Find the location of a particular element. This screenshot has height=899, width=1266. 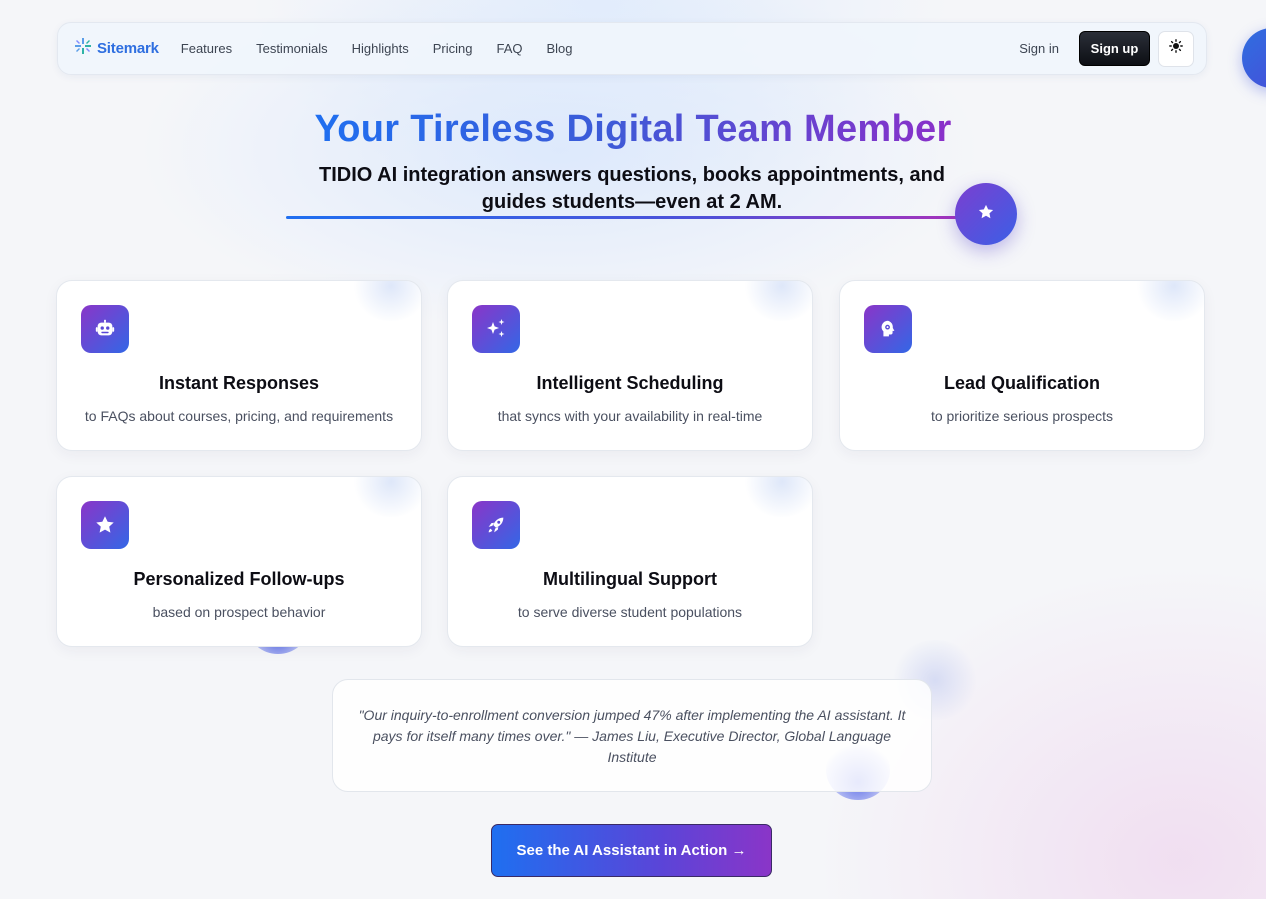

star-fab-button is located at coordinates (986, 214).